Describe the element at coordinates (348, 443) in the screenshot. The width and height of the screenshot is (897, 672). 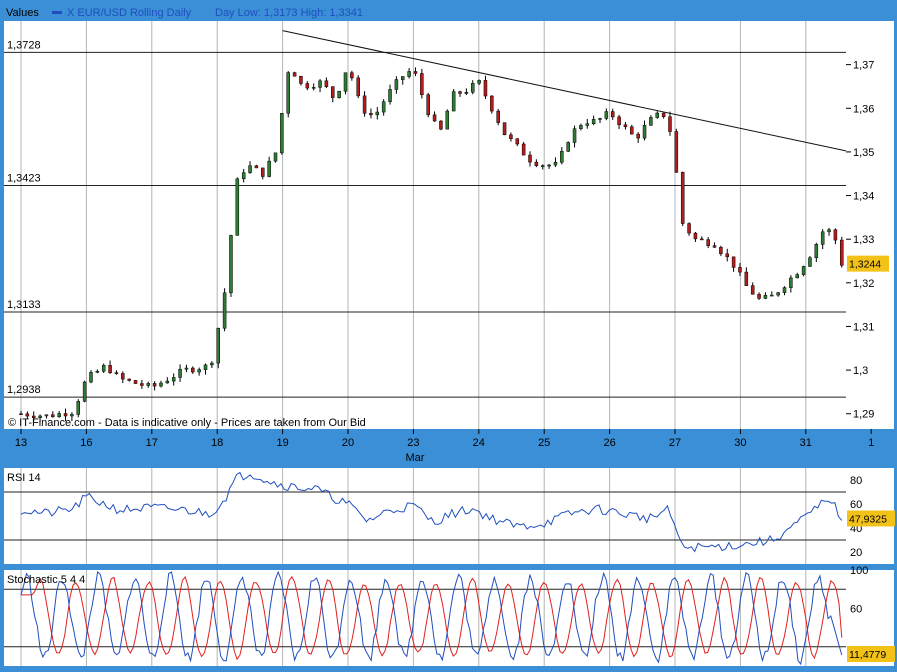
I see `x-tick-label: 20` at that location.